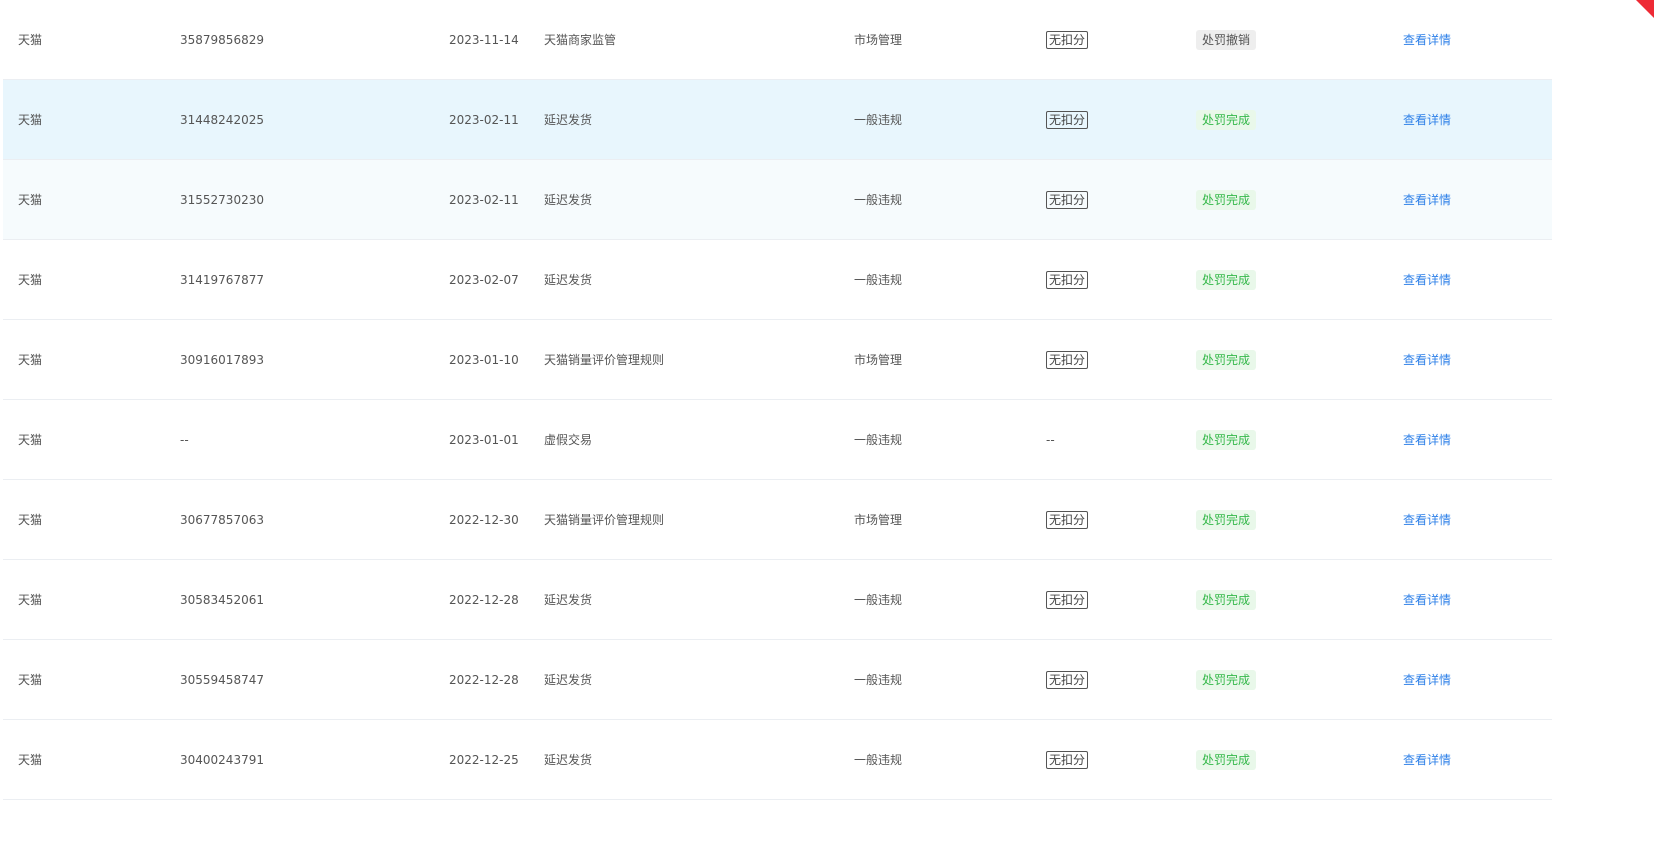 This screenshot has width=1654, height=850. Describe the element at coordinates (222, 199) in the screenshot. I see `id-cell: 31552730230` at that location.